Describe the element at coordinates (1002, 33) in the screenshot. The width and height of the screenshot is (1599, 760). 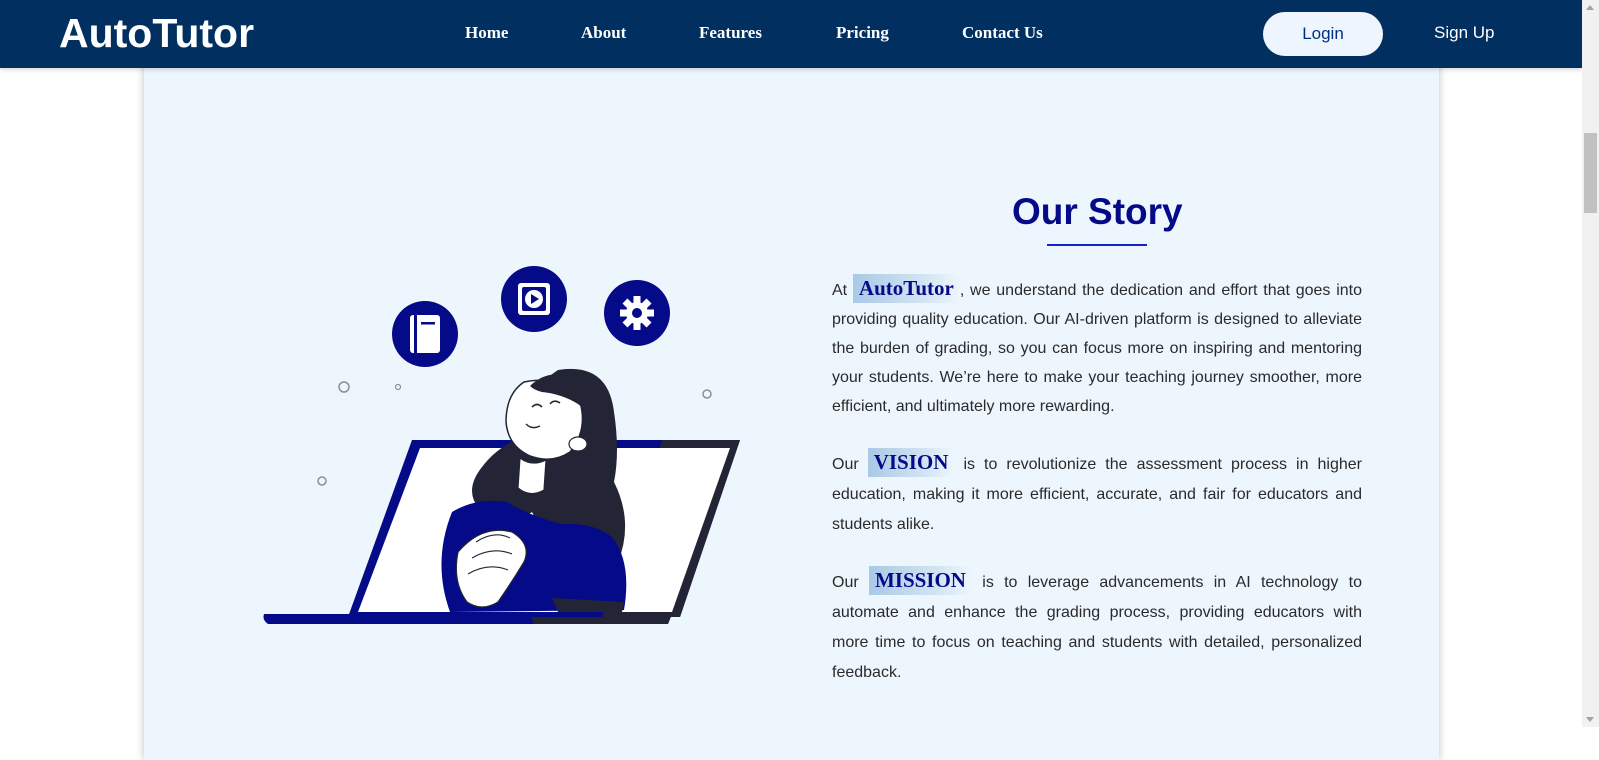
I see `nav-link-contact-us: Contact Us` at that location.